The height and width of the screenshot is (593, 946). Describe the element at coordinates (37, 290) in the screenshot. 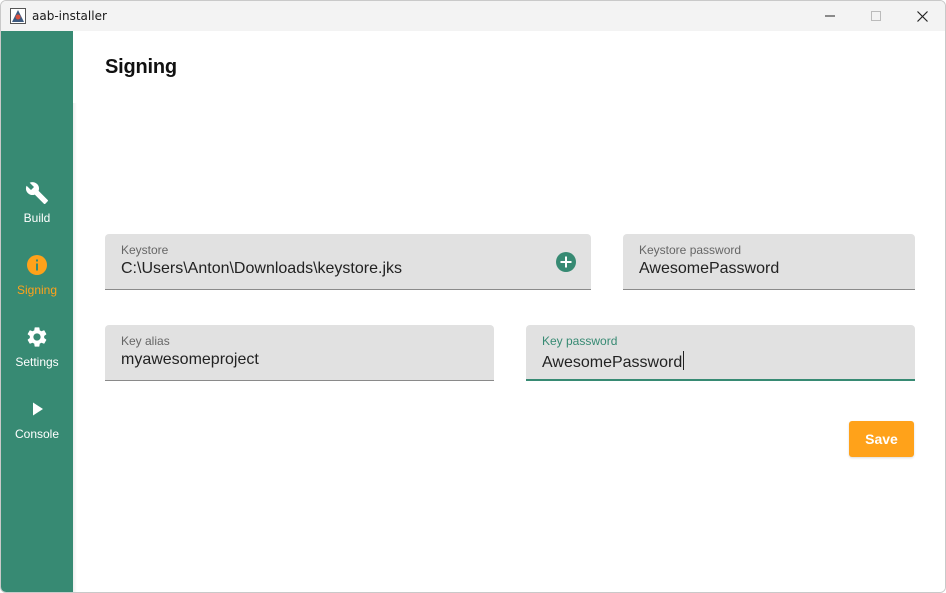

I see `sidebar-item-label: Signing` at that location.